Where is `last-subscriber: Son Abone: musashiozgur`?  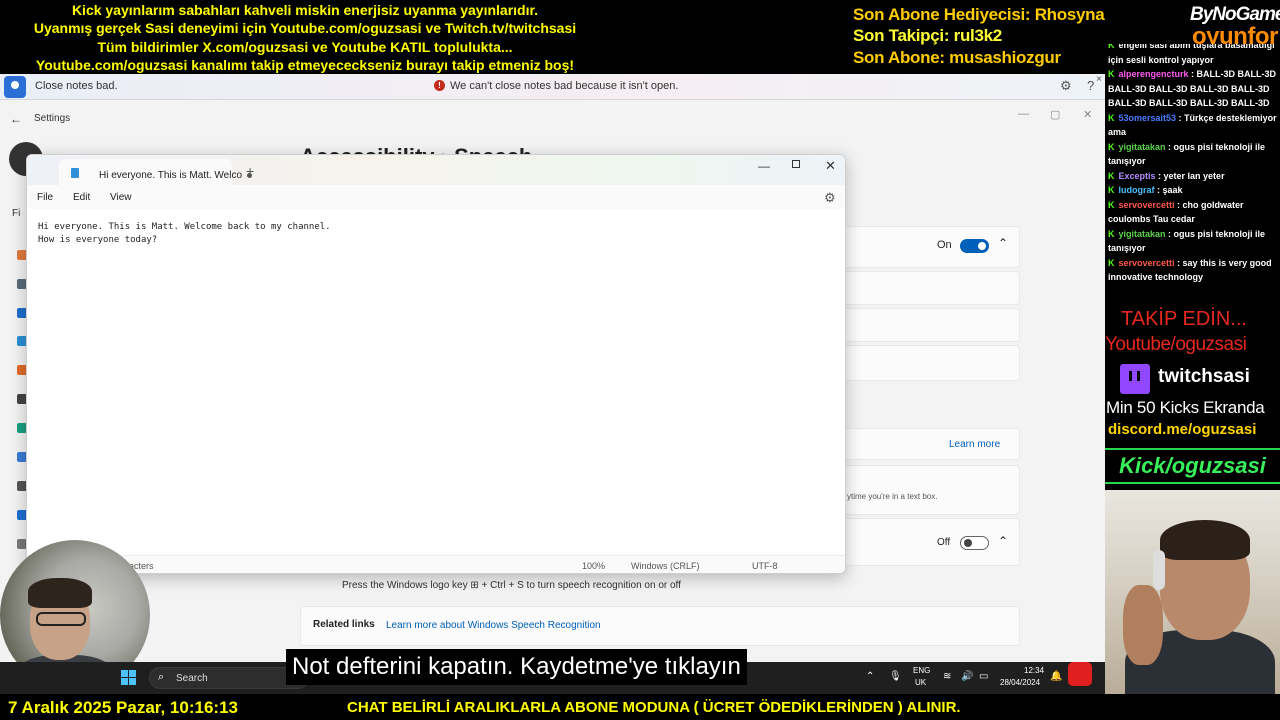 last-subscriber: Son Abone: musashiozgur is located at coordinates (957, 57).